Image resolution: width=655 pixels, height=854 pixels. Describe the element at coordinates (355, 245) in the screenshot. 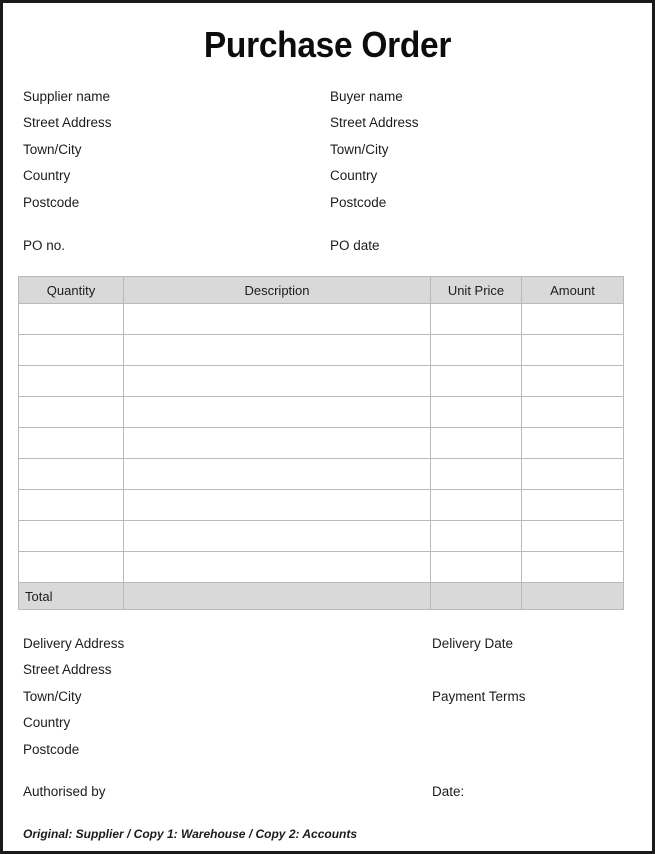

I see `po-date-label: PO date` at that location.